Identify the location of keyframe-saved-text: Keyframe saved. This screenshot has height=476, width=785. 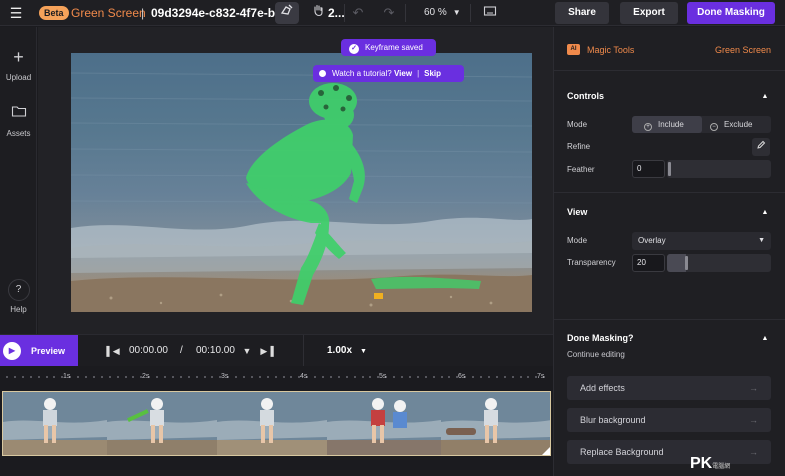
(394, 47).